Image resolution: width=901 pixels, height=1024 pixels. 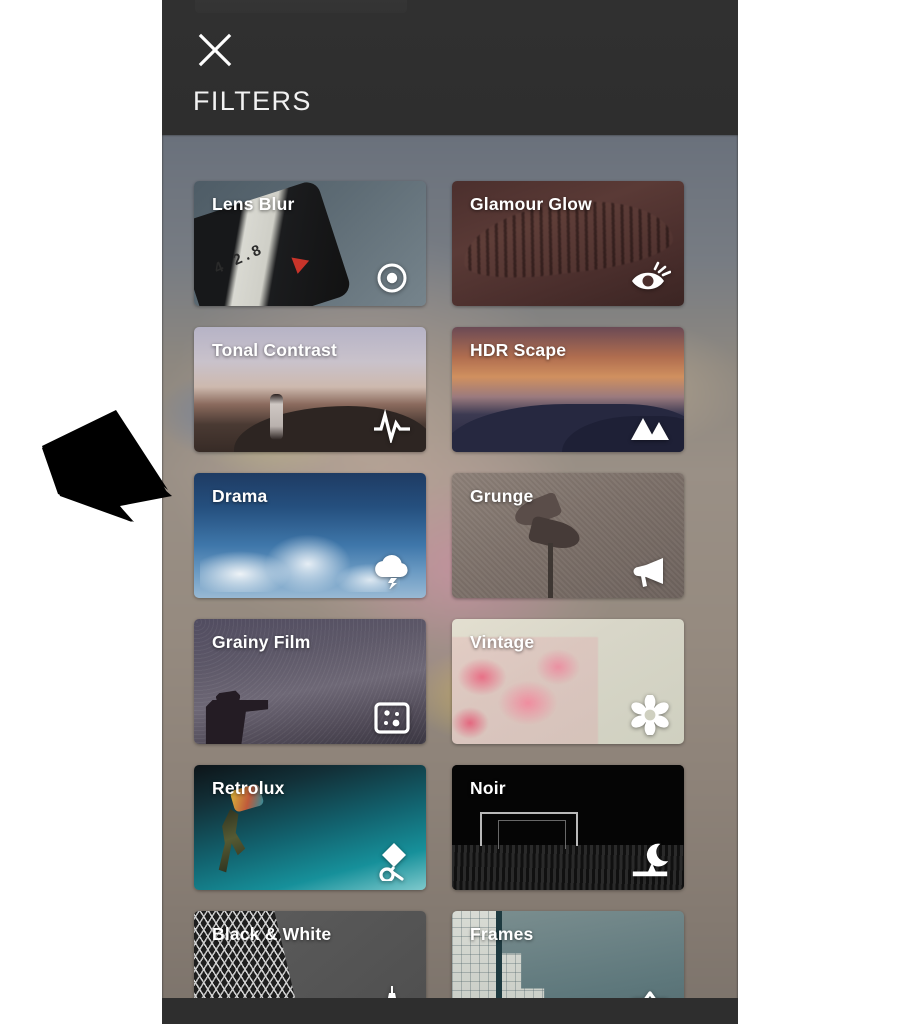 I want to click on filter-label: Retrolux, so click(x=248, y=788).